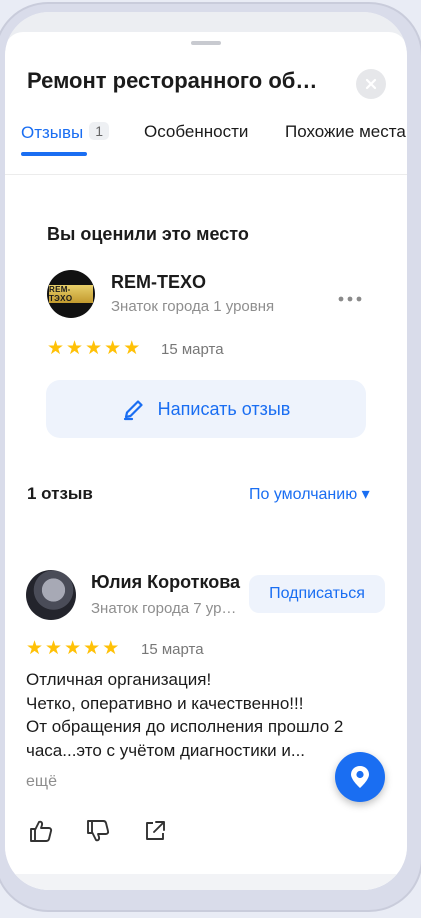 This screenshot has height=918, width=421. Describe the element at coordinates (166, 582) in the screenshot. I see `reviewer-name: Юлия Короткова` at that location.